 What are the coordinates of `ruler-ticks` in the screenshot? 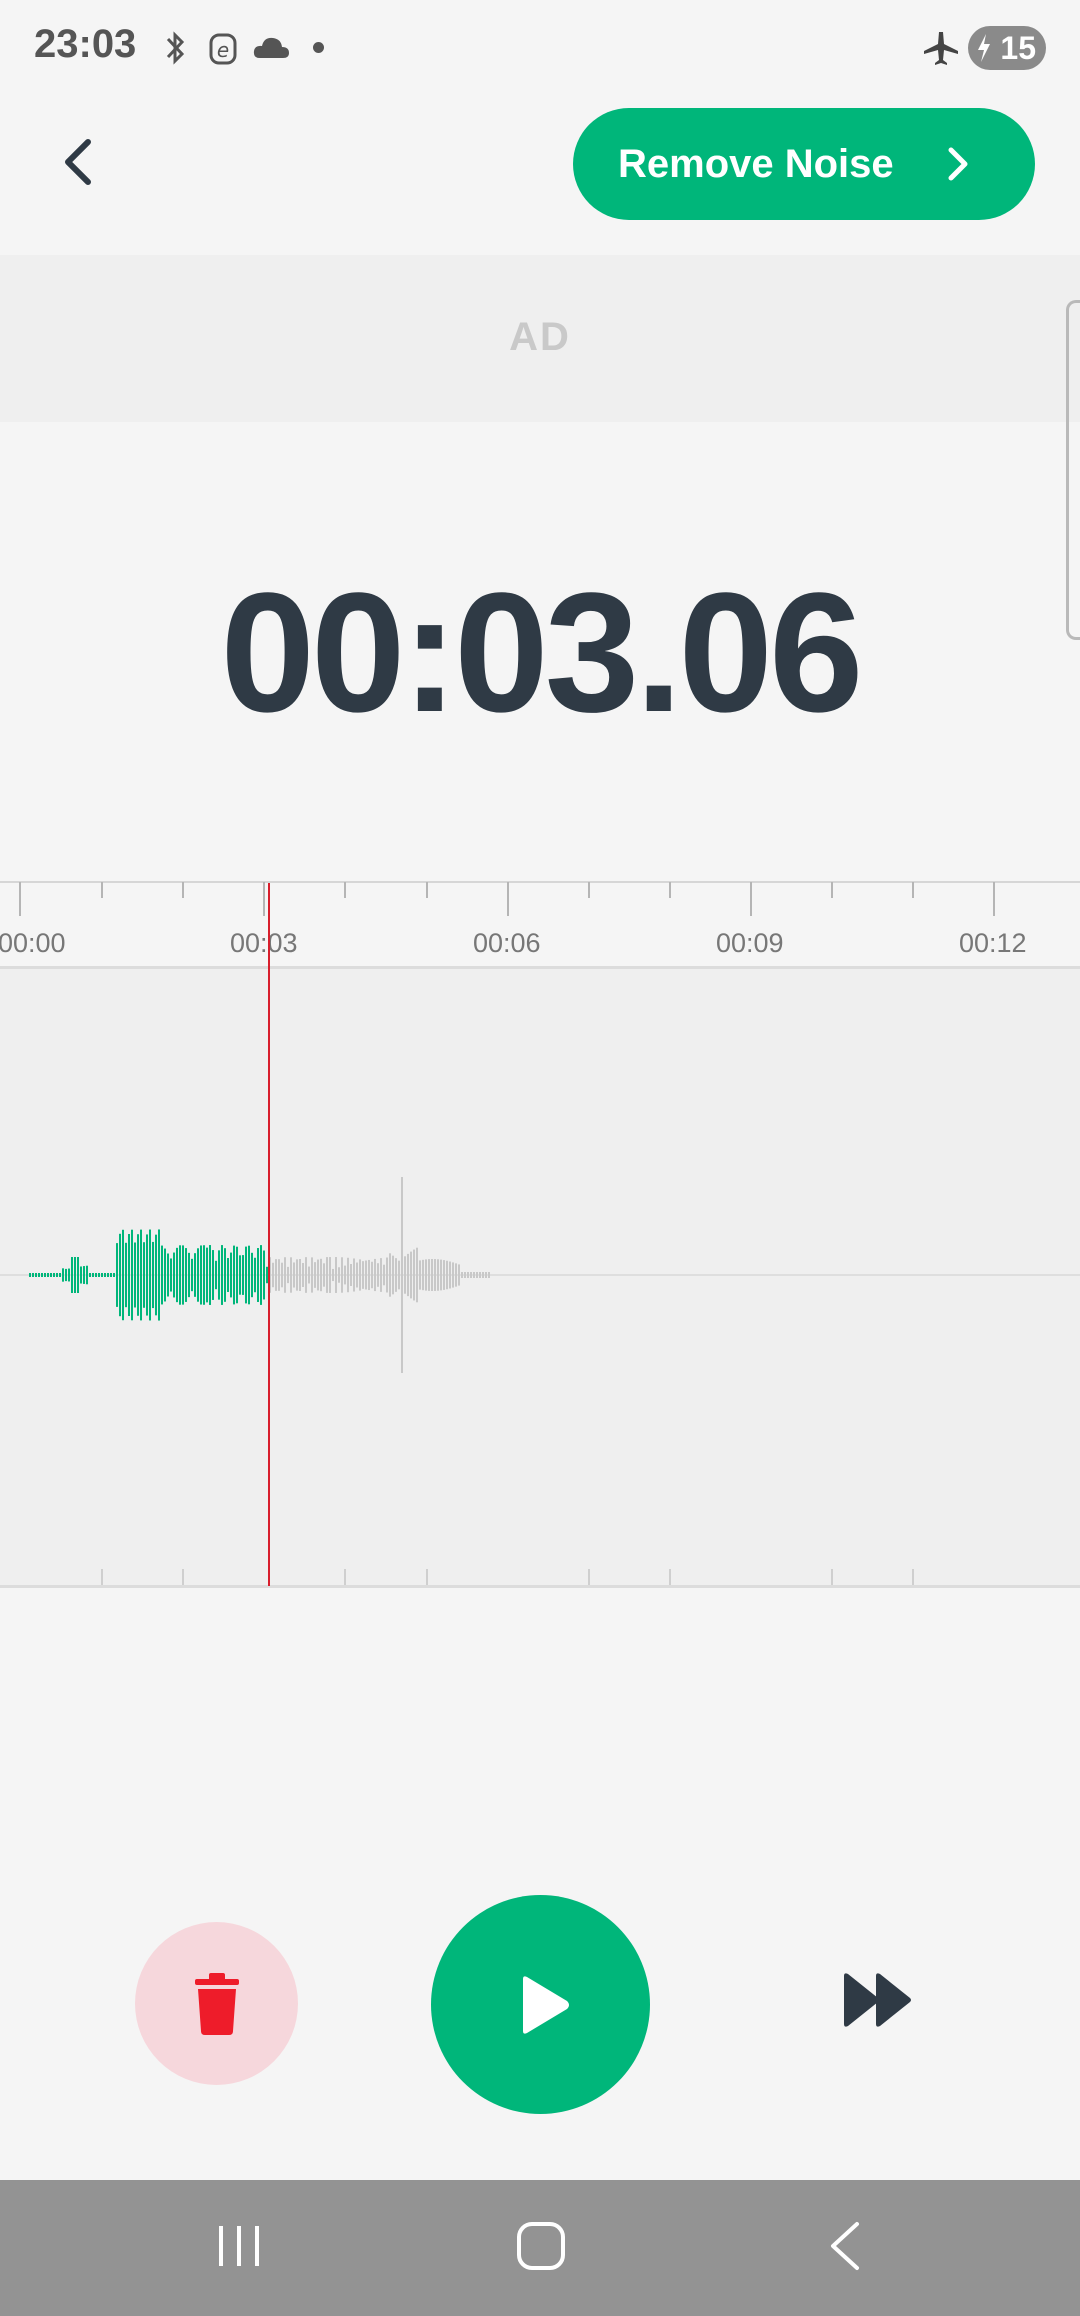 It's located at (507, 899).